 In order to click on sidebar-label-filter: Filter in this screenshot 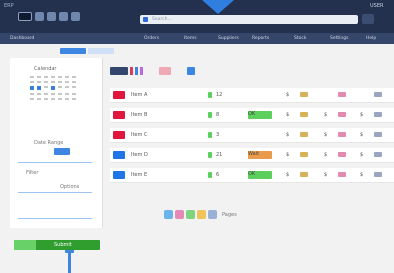, I will do `click(32, 173)`.